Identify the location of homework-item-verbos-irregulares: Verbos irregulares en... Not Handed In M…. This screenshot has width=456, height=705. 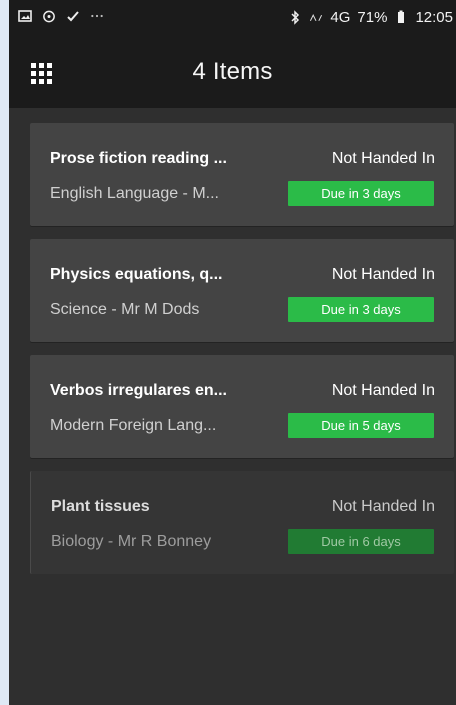
(242, 406).